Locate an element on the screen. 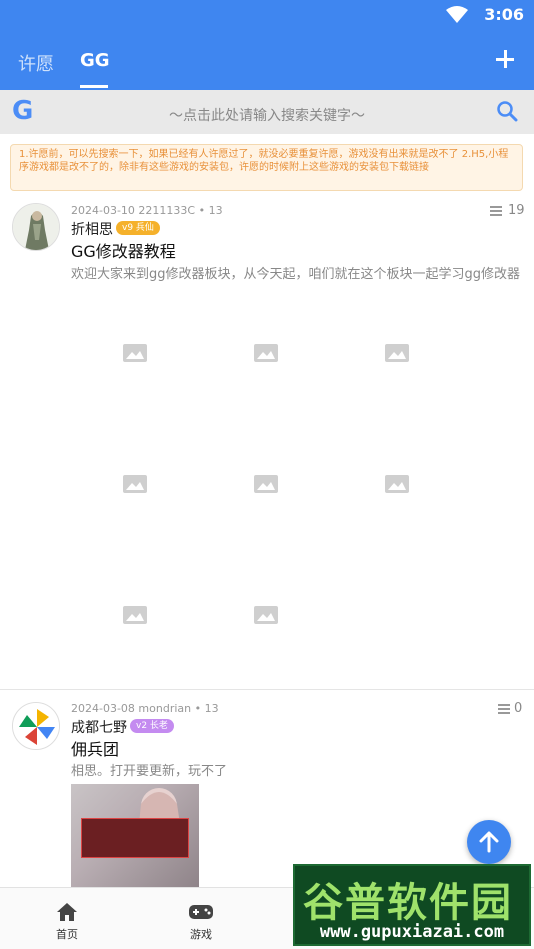 The image size is (534, 949). home-icon is located at coordinates (67, 912).